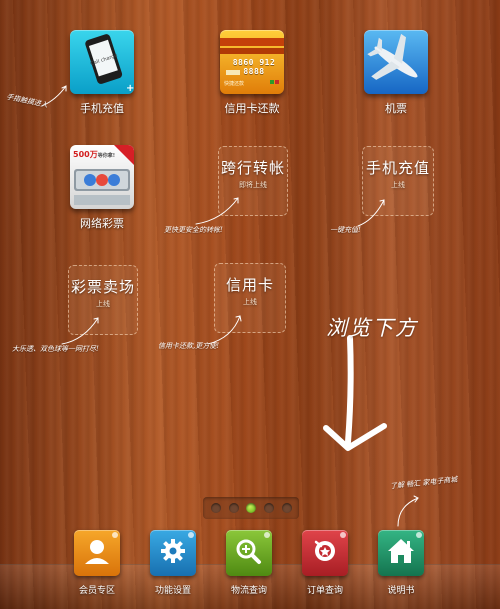 This screenshot has width=500, height=609. I want to click on lottery-tile: 500万等你拿!, so click(102, 177).